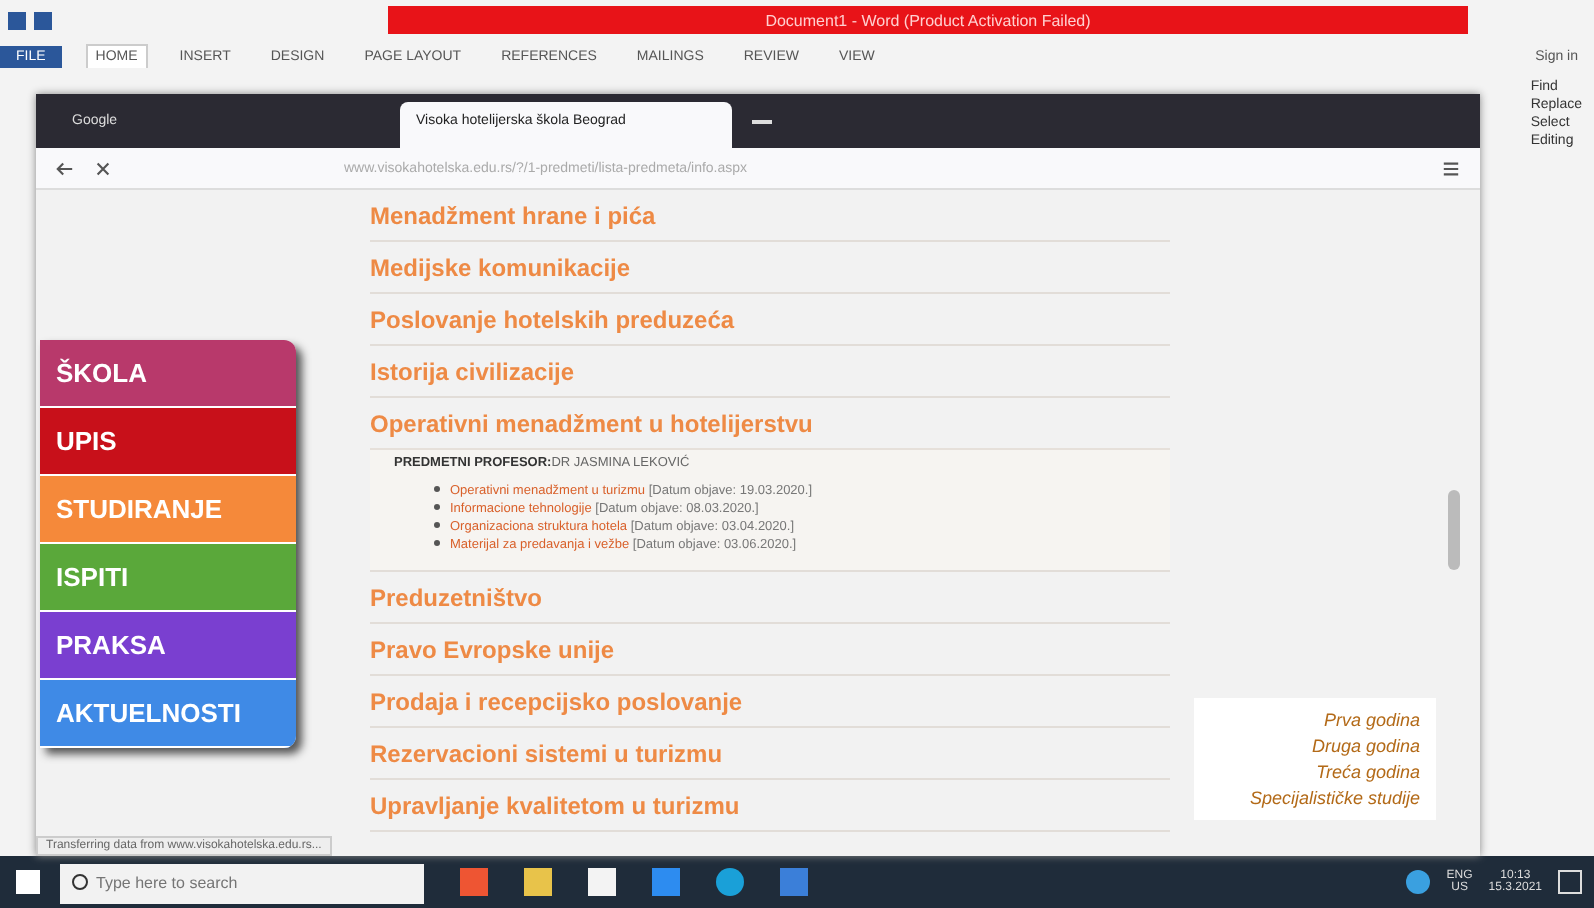  What do you see at coordinates (1418, 882) in the screenshot?
I see `globe-icon` at bounding box center [1418, 882].